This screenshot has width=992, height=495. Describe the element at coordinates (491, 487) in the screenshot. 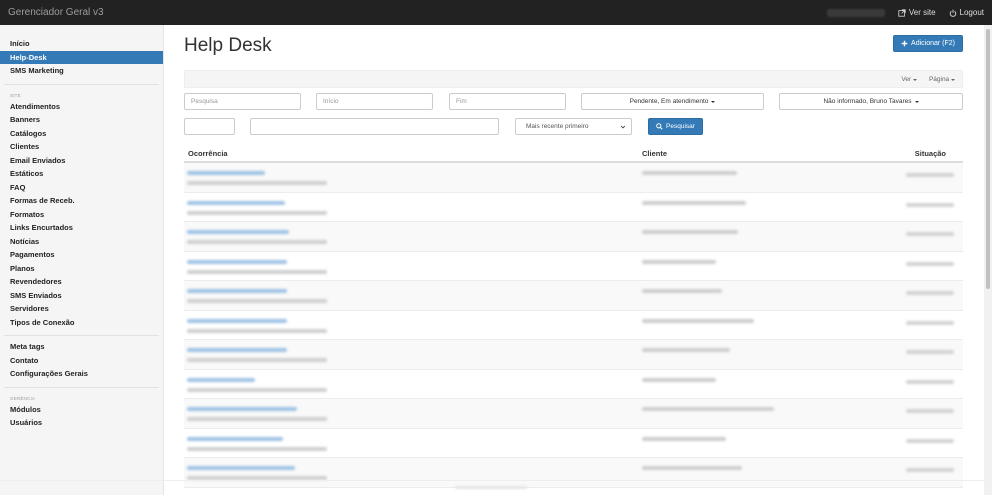

I see `footer-text-redacted` at that location.